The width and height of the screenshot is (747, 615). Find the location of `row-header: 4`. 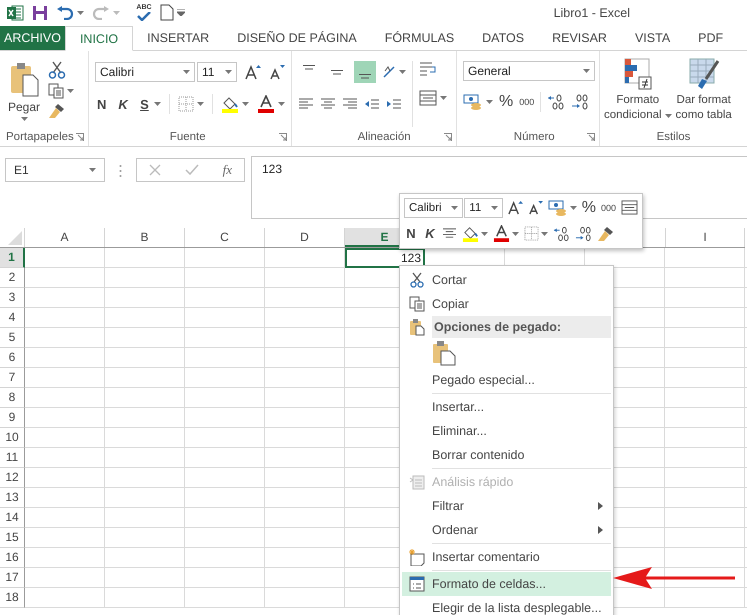

row-header: 4 is located at coordinates (12, 318).